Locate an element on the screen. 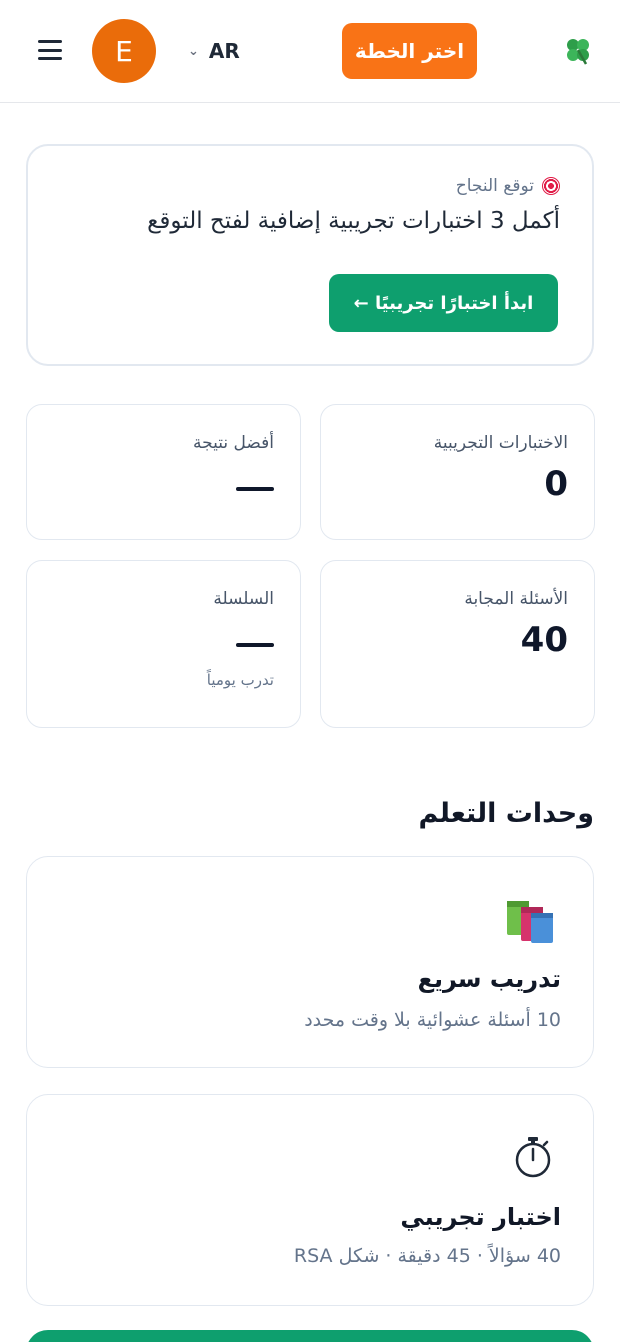 Image resolution: width=620 pixels, height=1342 pixels. hamburger-menu-icon is located at coordinates (50, 50).